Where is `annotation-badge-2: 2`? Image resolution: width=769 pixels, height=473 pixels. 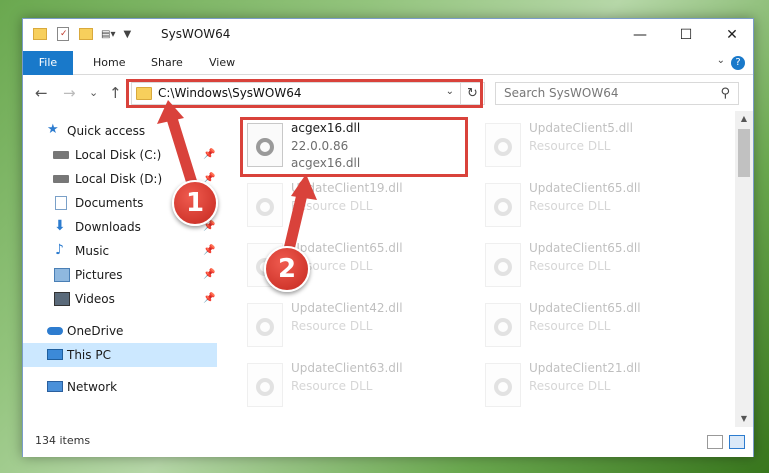
annotation-badge-2: 2 is located at coordinates (287, 269).